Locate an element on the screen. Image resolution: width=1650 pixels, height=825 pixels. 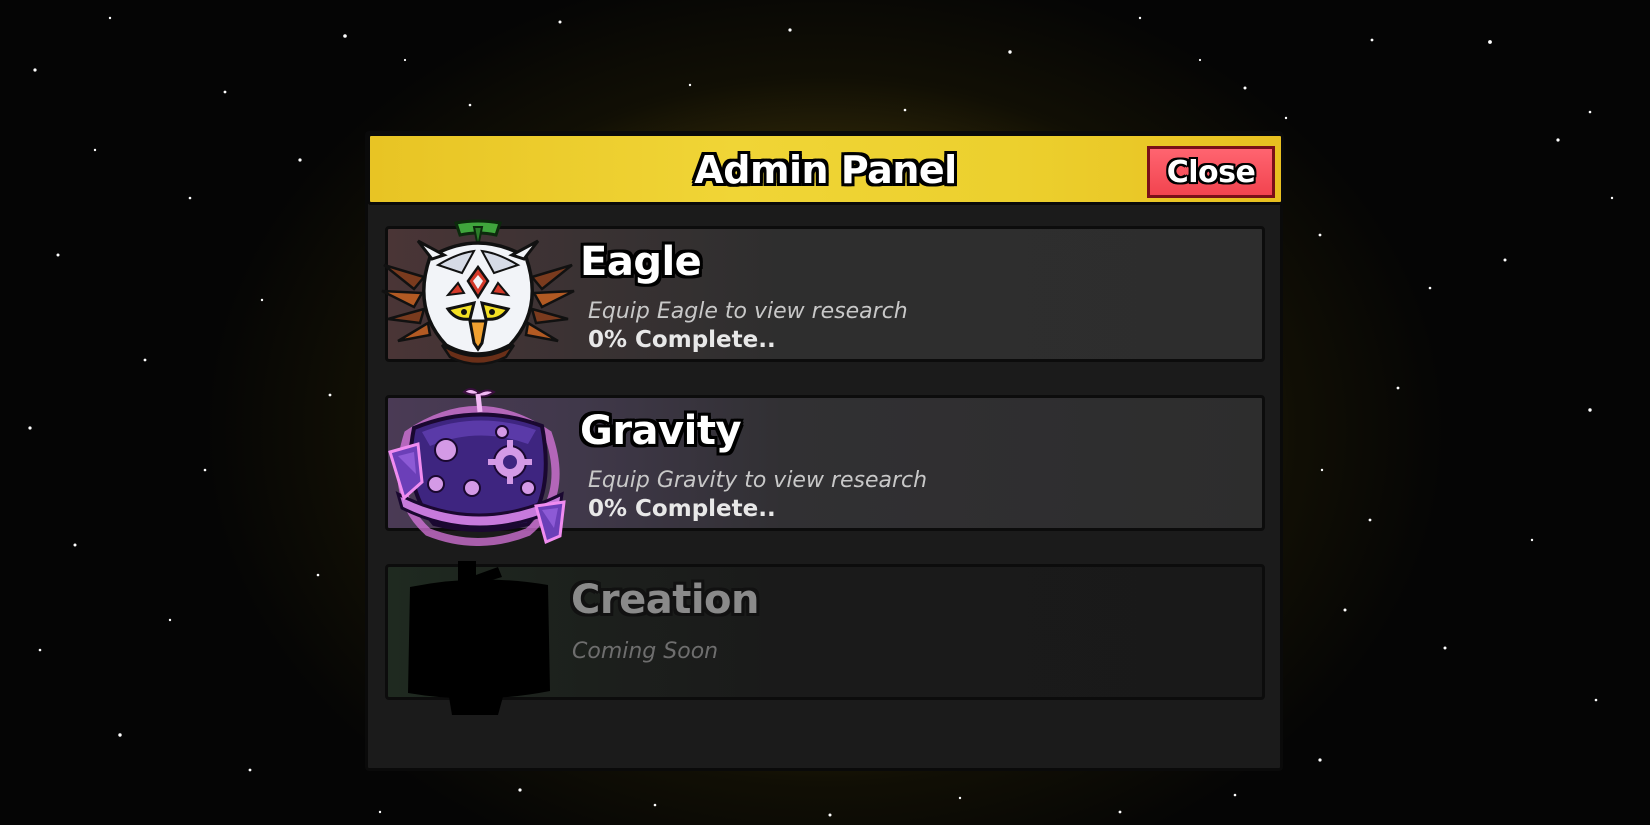
eagle-fruit-icon is located at coordinates (478, 292).